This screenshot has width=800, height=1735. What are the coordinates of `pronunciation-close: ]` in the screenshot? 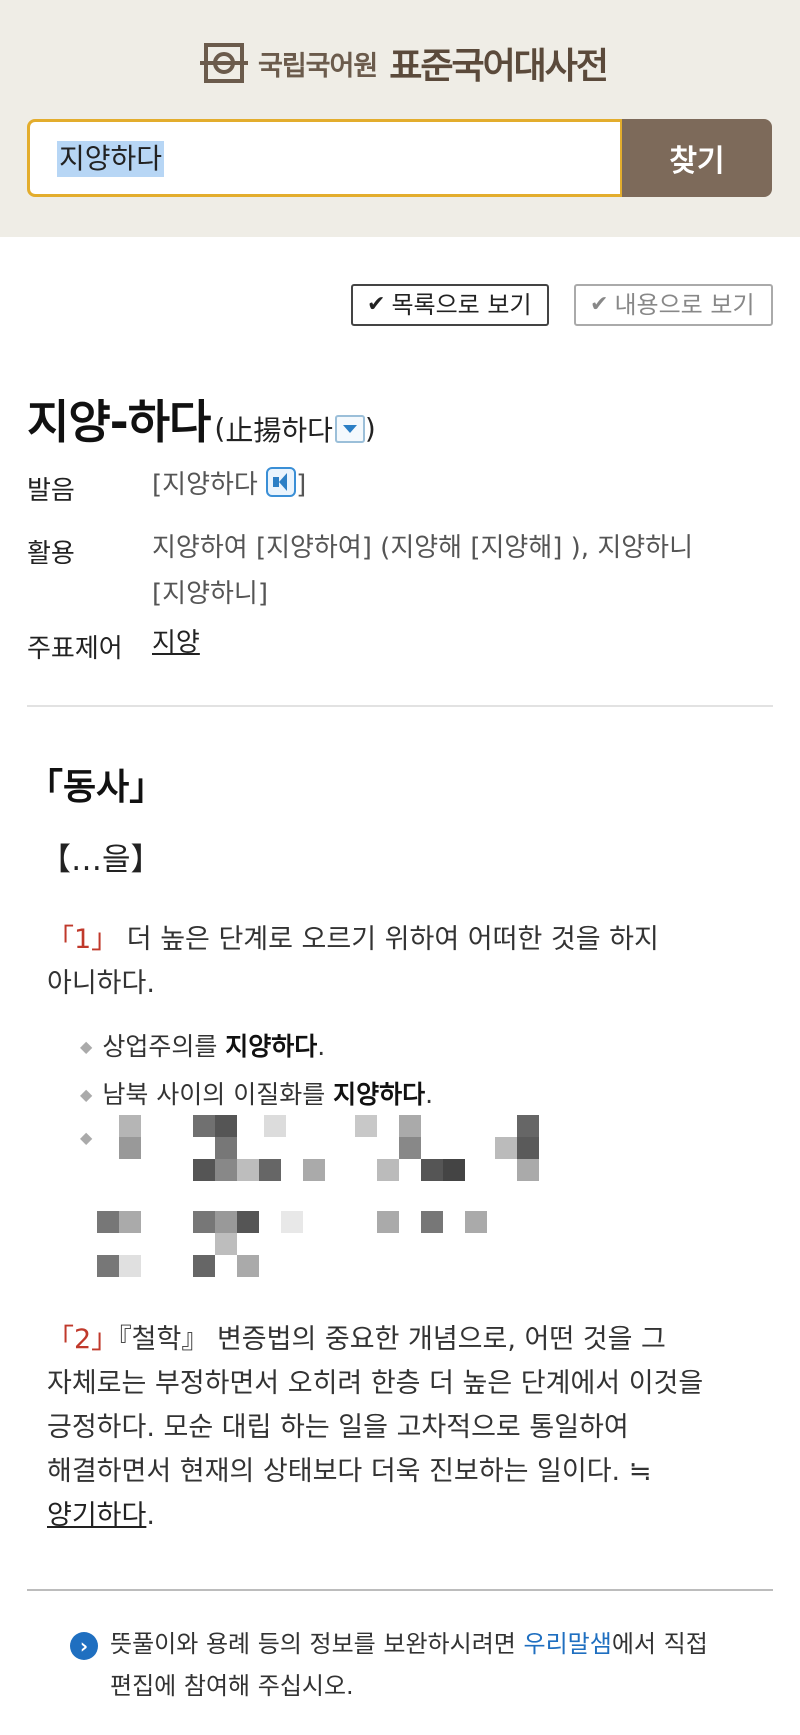 It's located at (301, 485).